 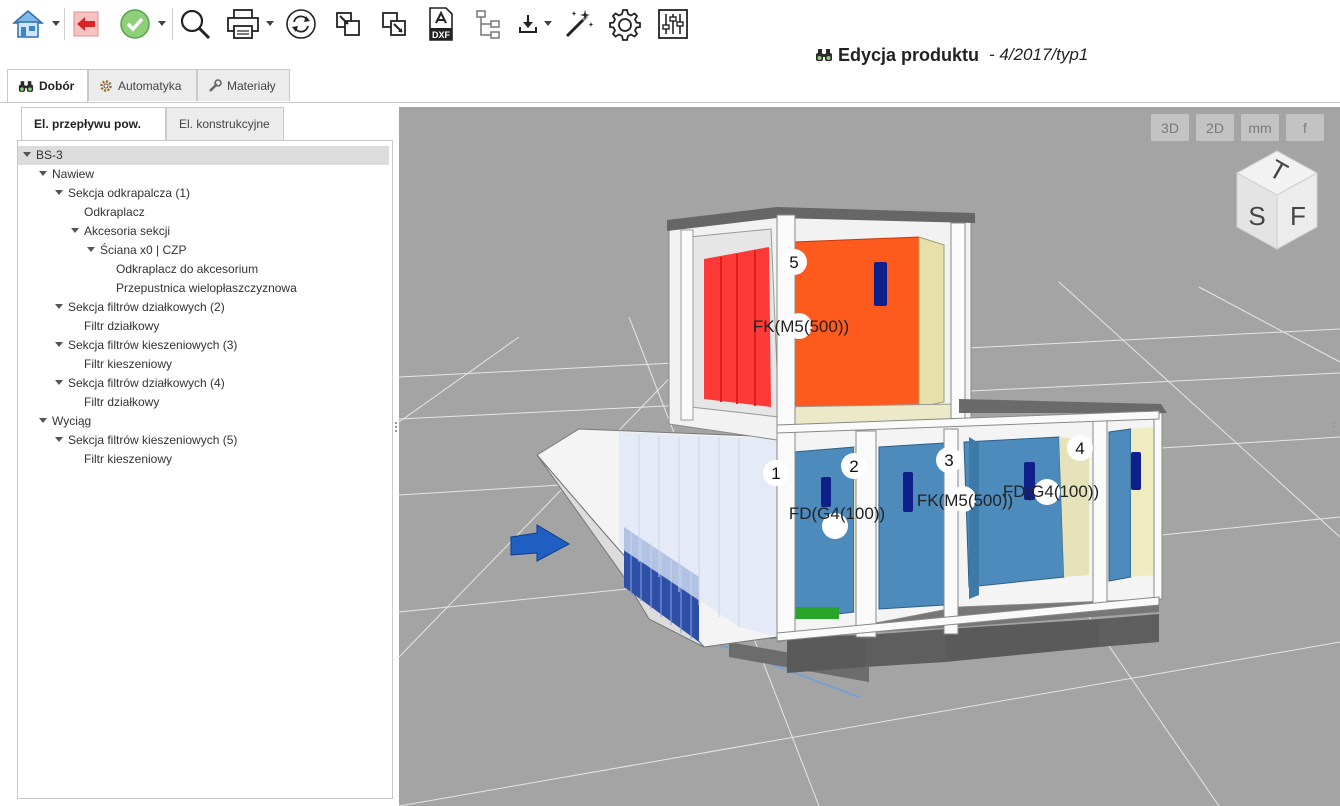 What do you see at coordinates (301, 24) in the screenshot?
I see `refresh-icon` at bounding box center [301, 24].